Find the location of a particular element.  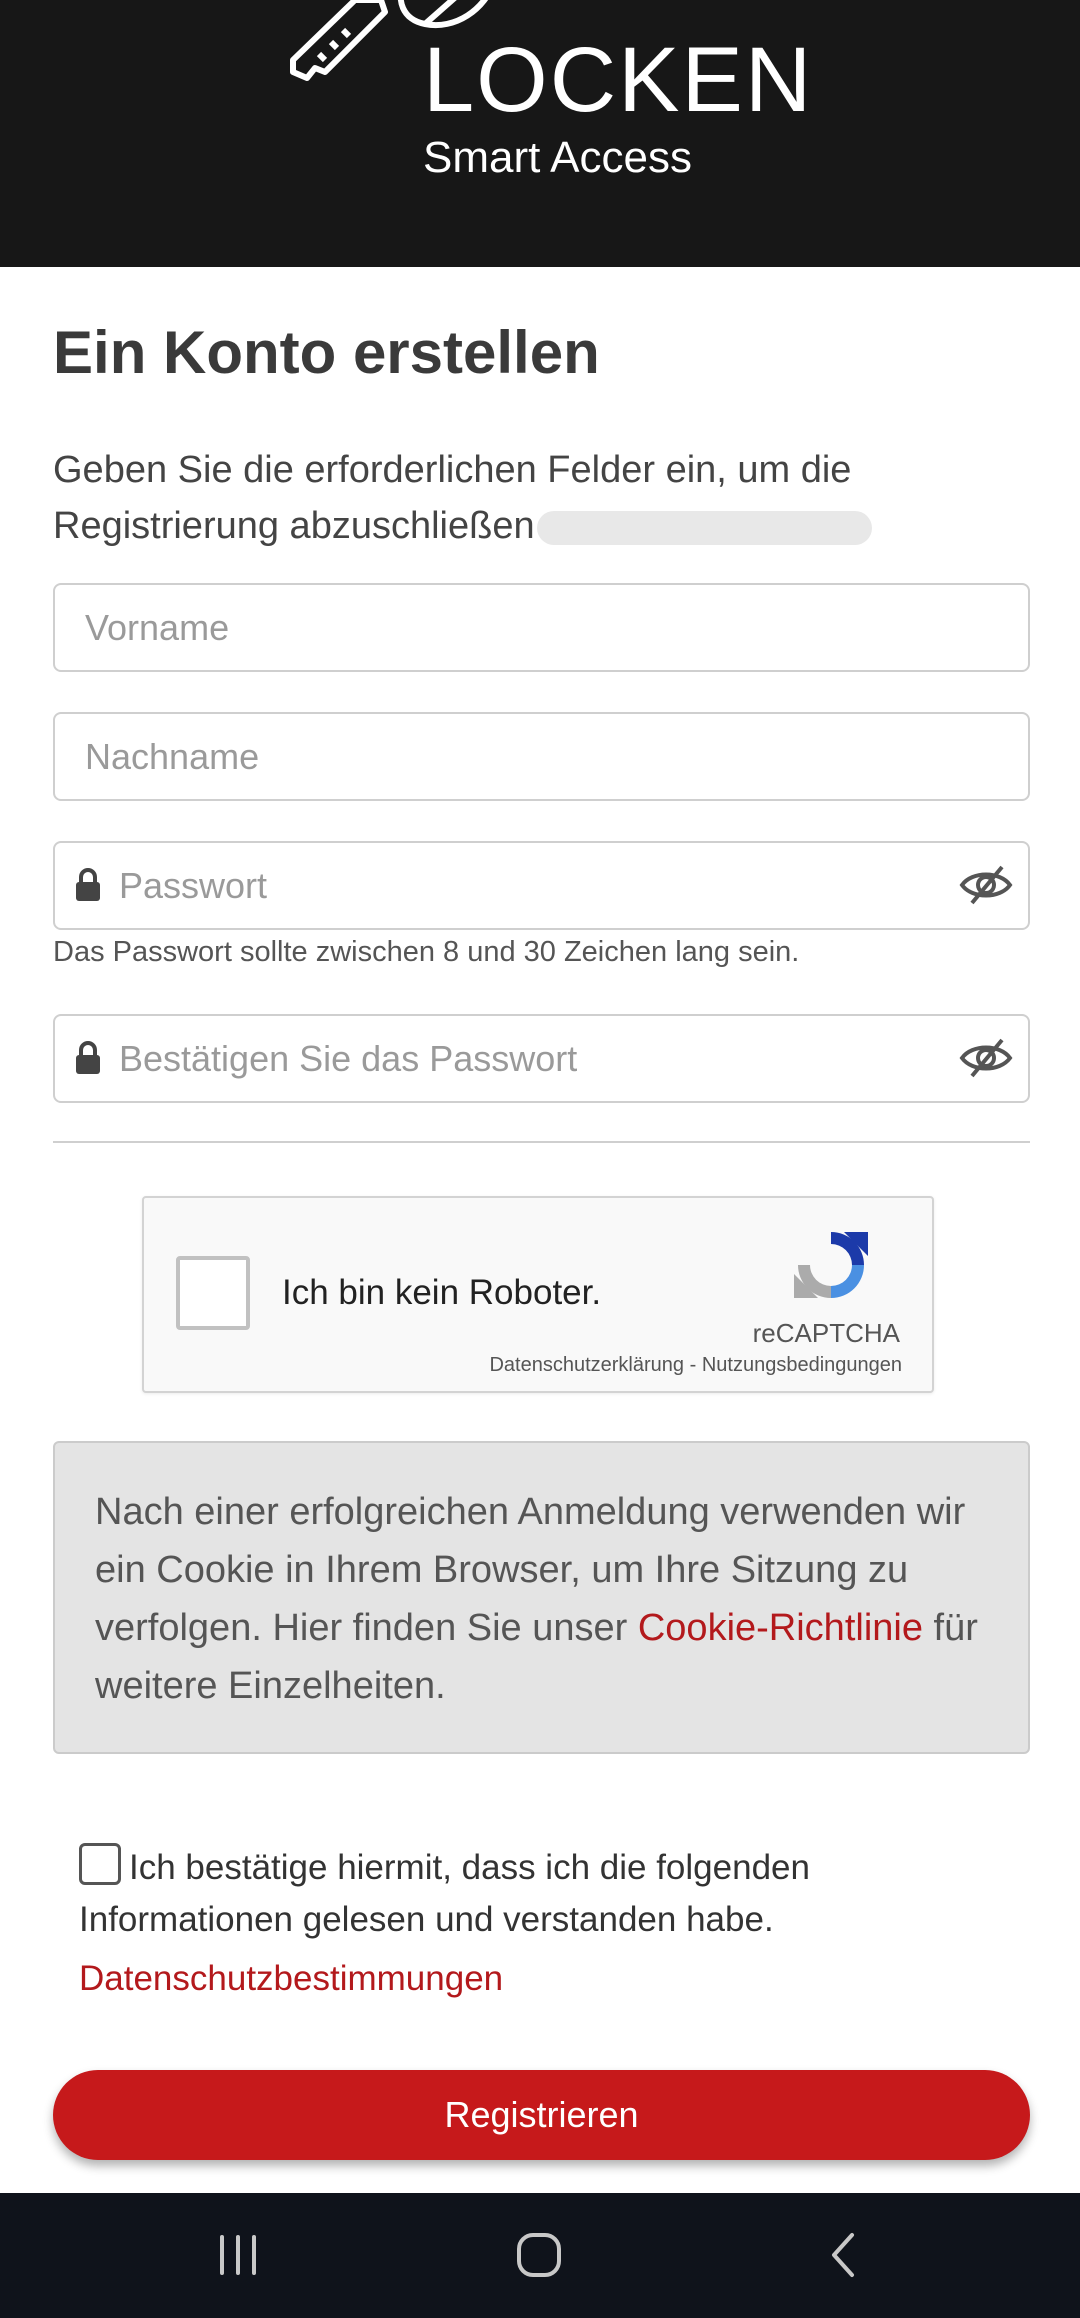

recaptcha-privacy-link: Datenschutzerklärung is located at coordinates (586, 1365).